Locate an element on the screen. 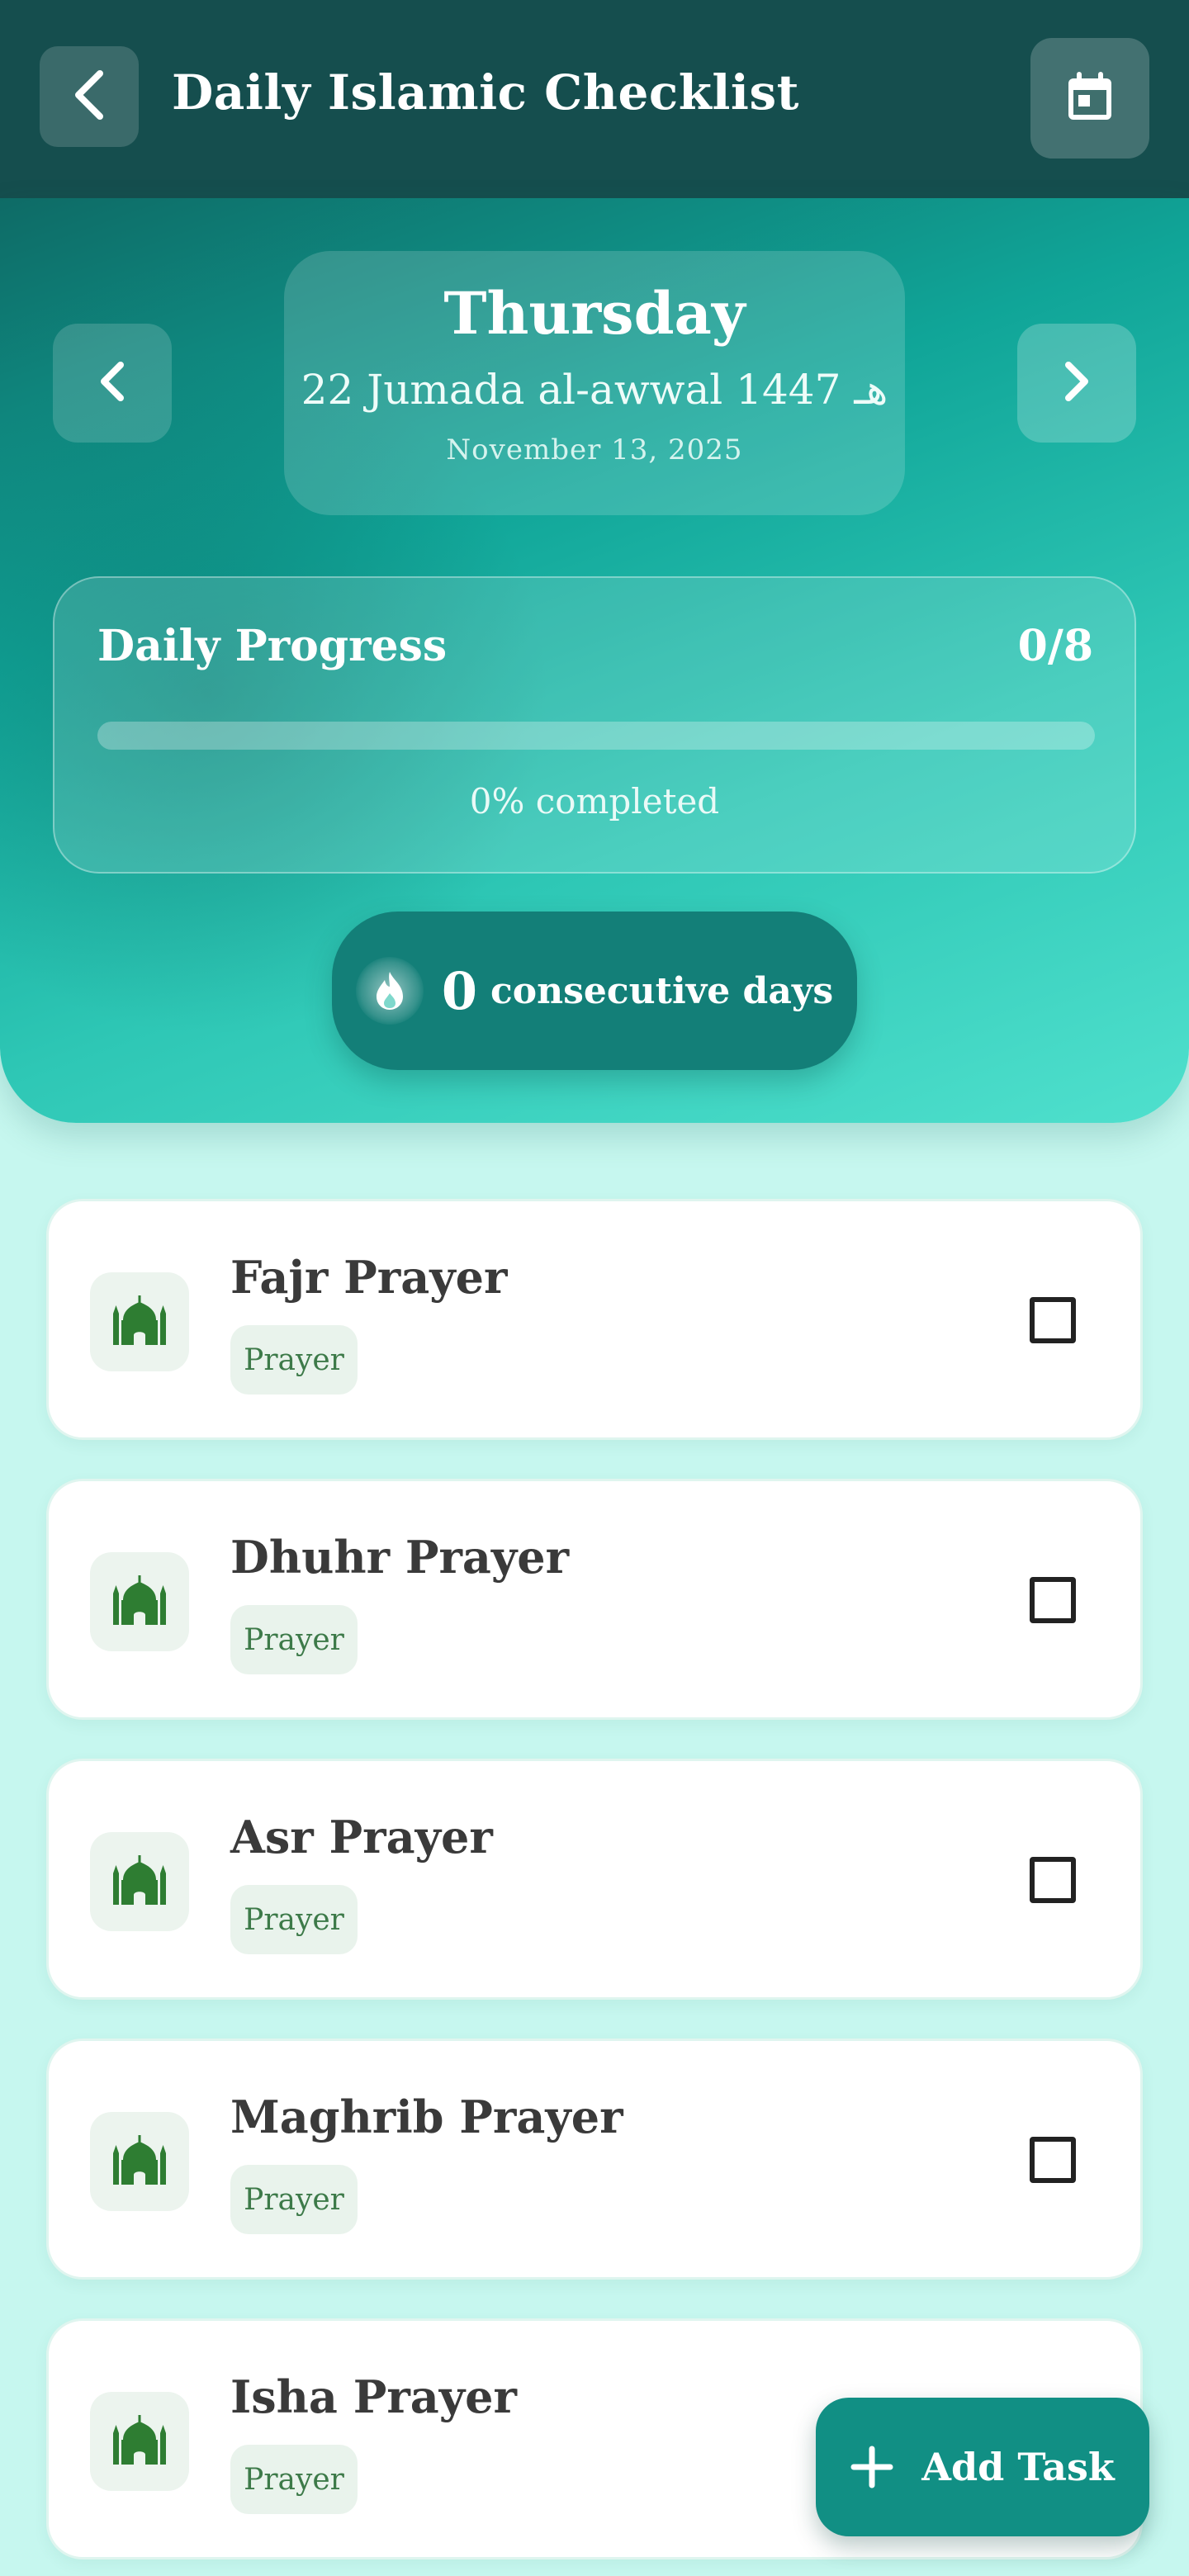  progress-count: 0/8 is located at coordinates (1055, 646).